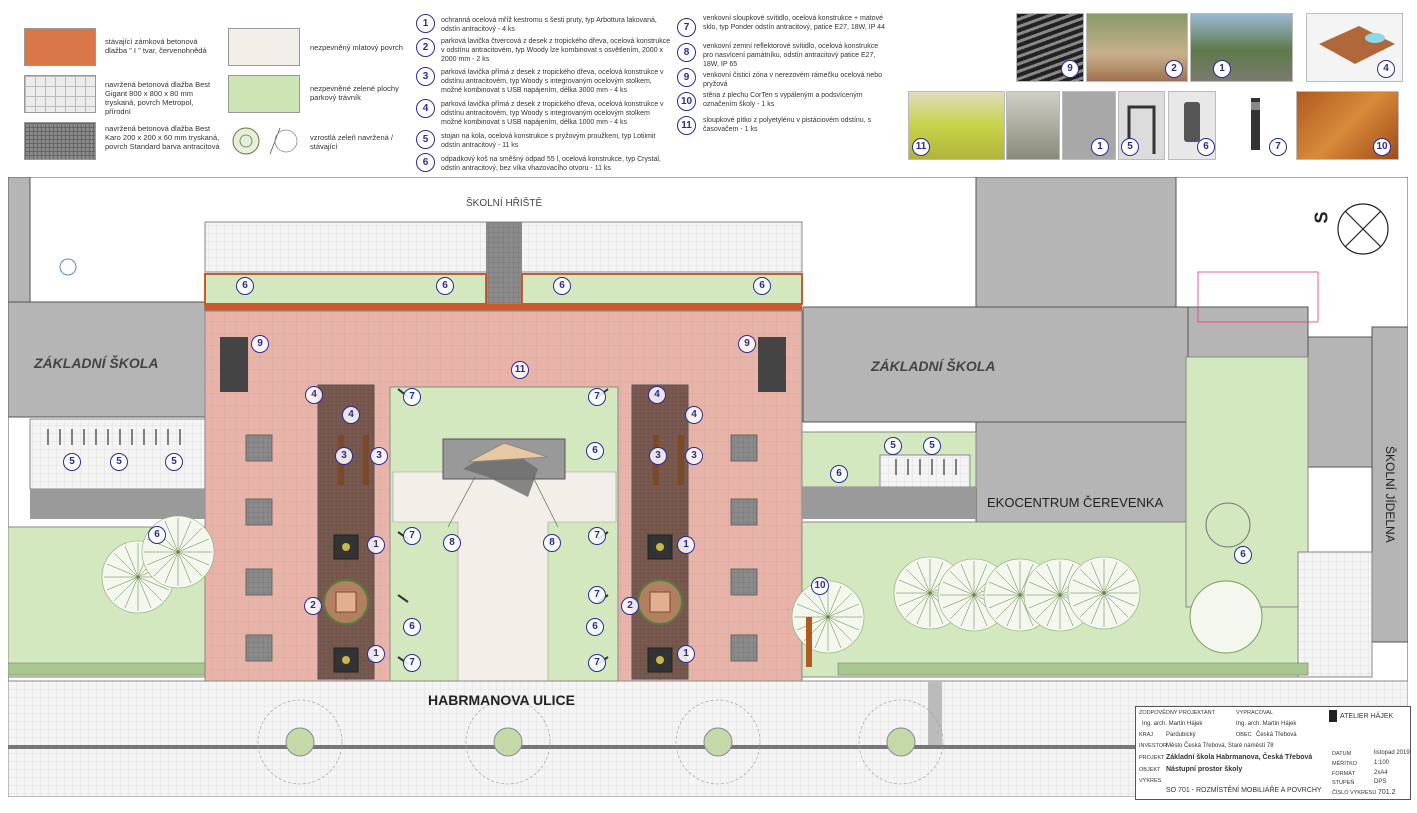 Image resolution: width=1417 pixels, height=813 pixels. I want to click on photo-square-bench: 2, so click(1137, 47).